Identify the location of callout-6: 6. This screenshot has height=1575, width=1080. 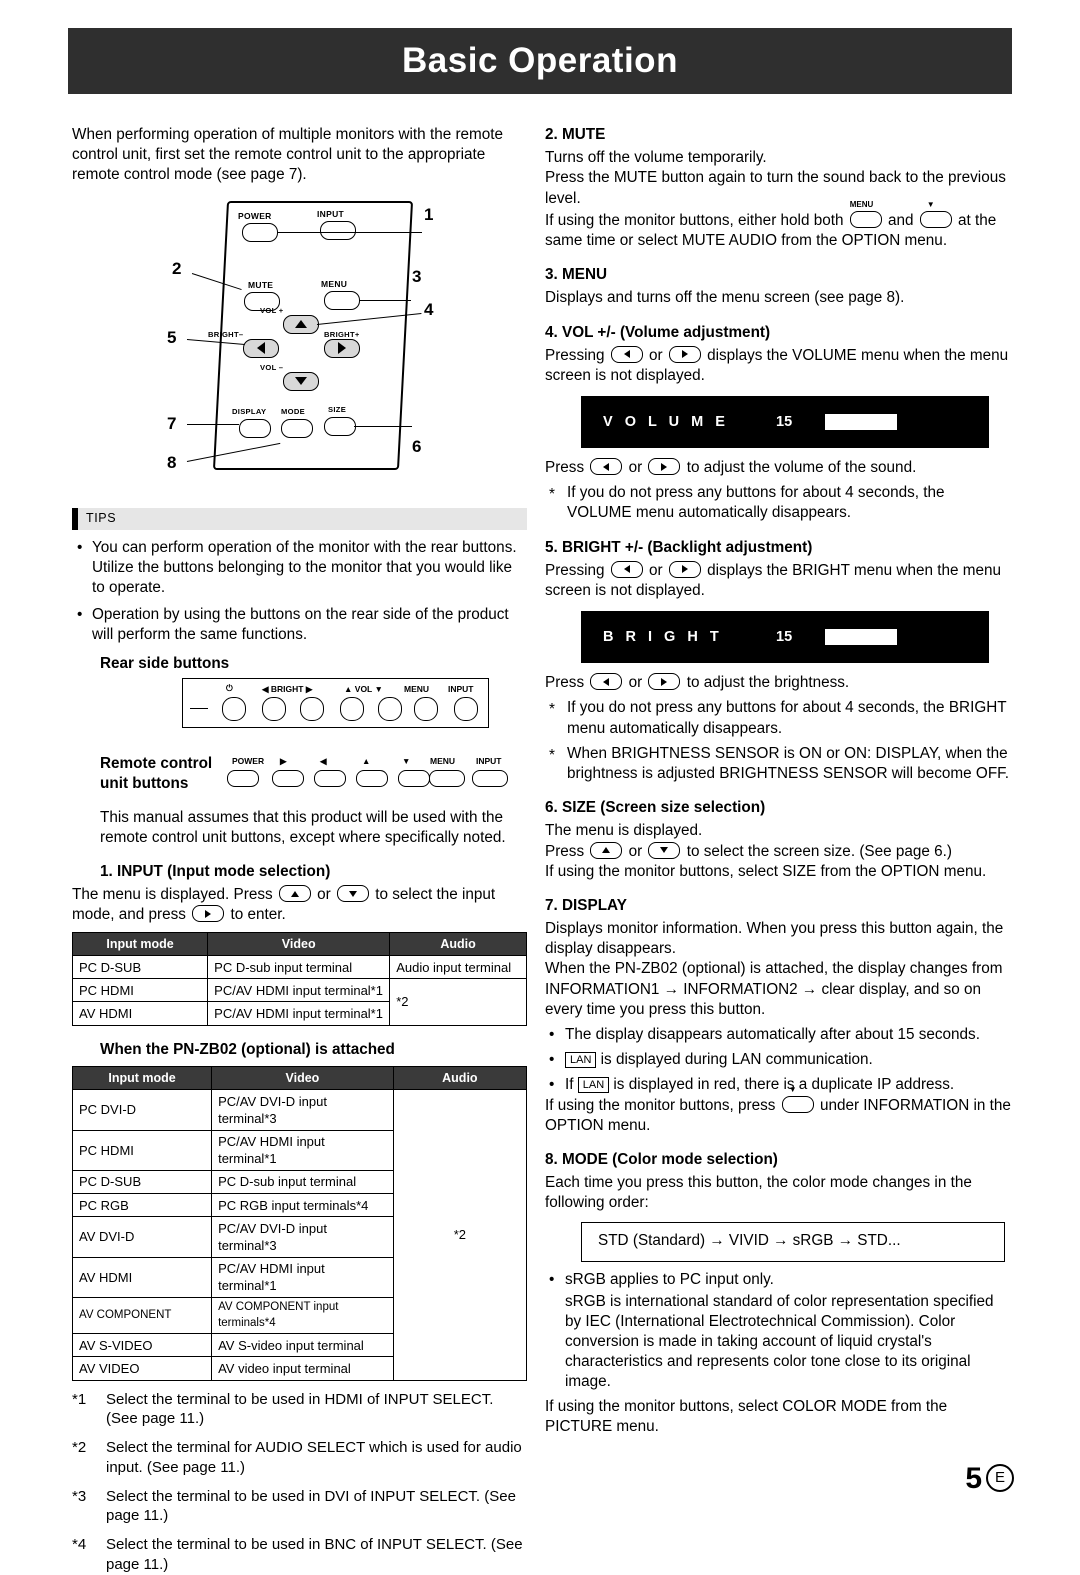
(417, 446).